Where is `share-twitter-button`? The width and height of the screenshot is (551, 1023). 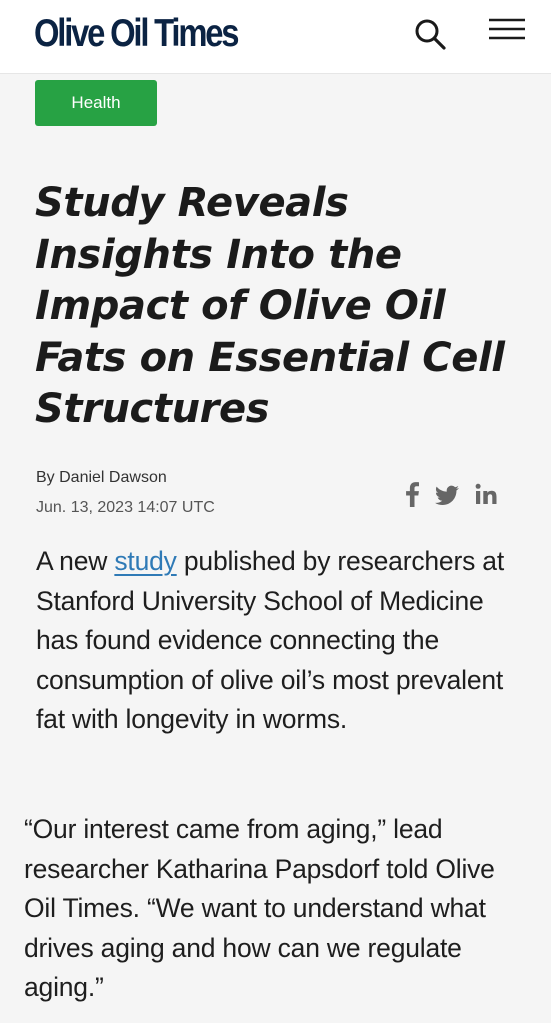
share-twitter-button is located at coordinates (447, 494).